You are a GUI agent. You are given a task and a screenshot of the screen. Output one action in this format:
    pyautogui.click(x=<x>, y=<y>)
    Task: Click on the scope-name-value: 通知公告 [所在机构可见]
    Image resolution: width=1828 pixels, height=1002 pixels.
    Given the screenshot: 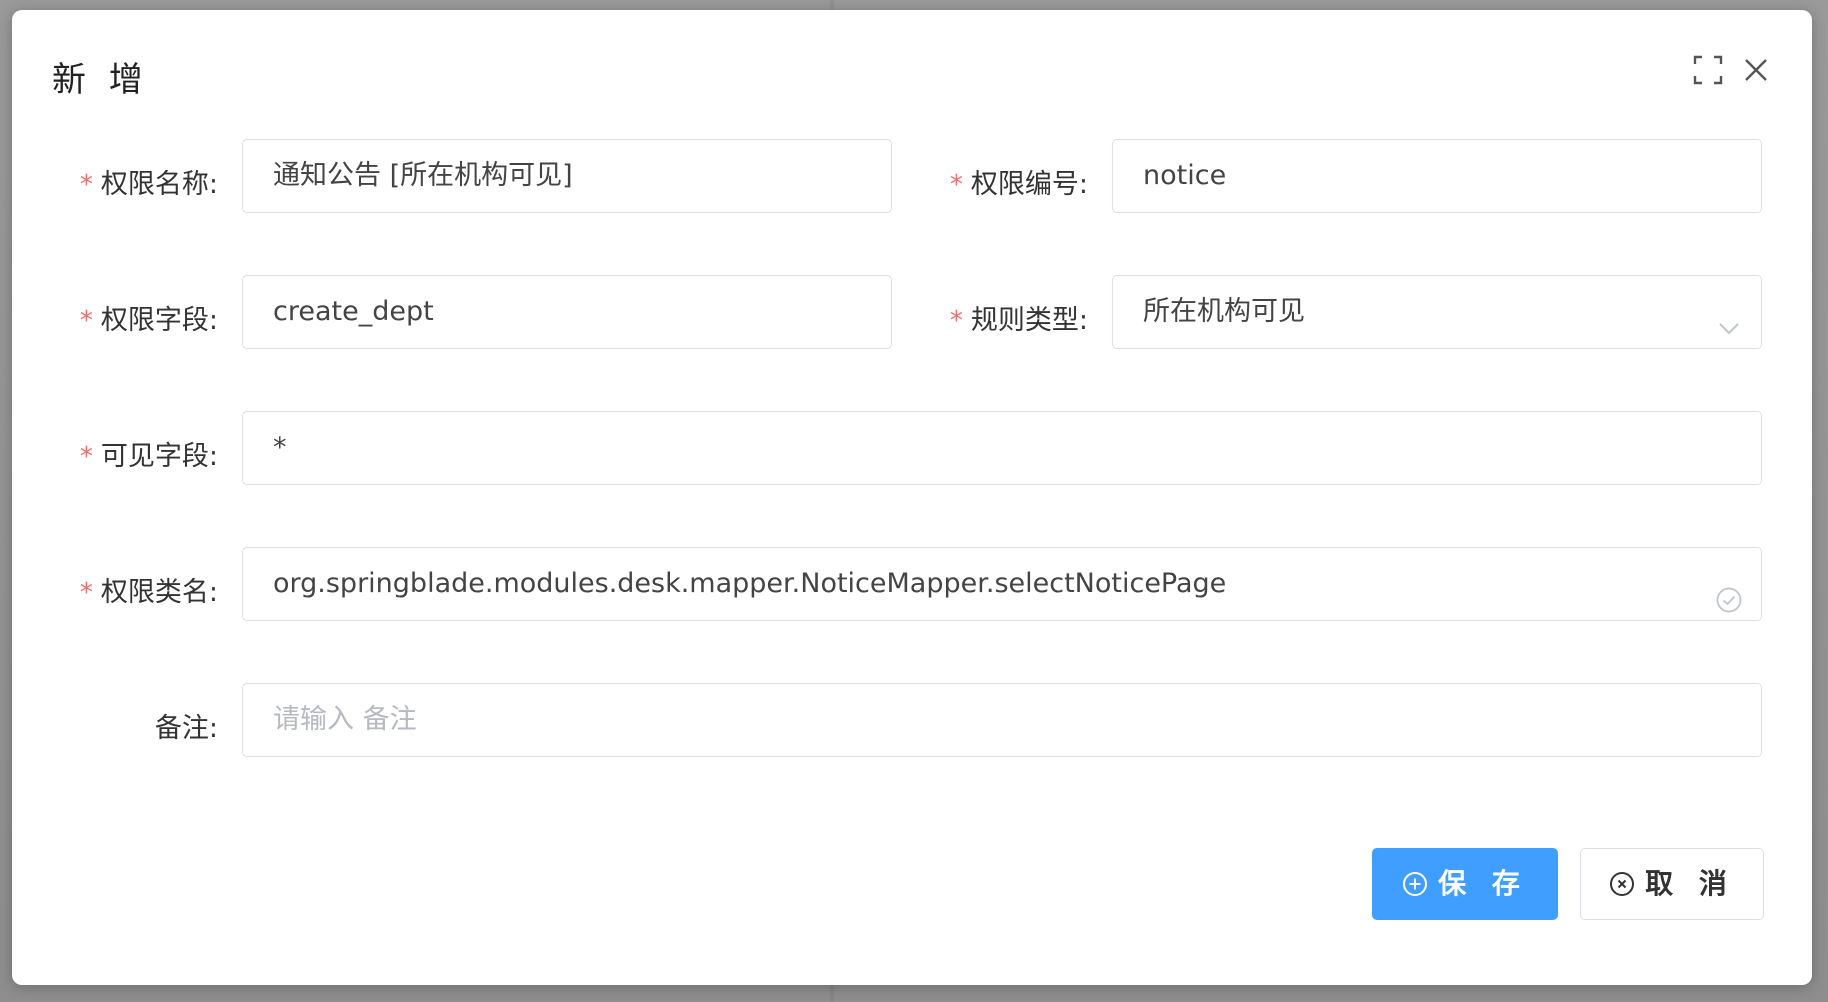 What is the action you would take?
    pyautogui.click(x=423, y=175)
    